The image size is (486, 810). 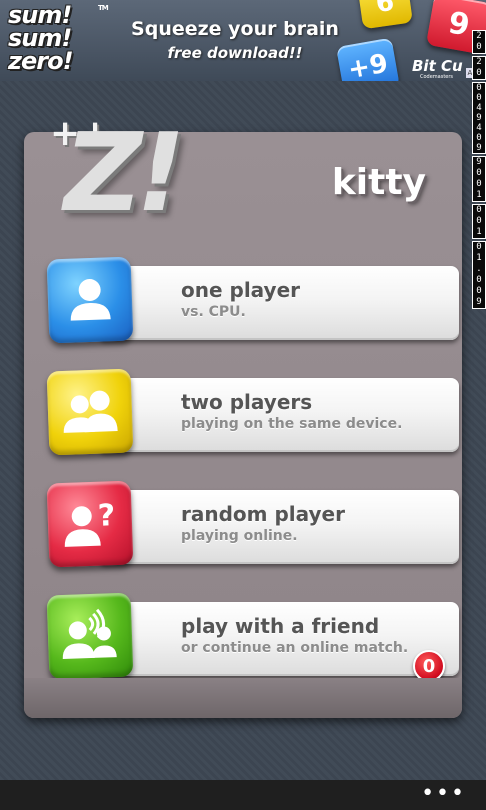 I want to click on game-logo: + + Z!, so click(x=120, y=176).